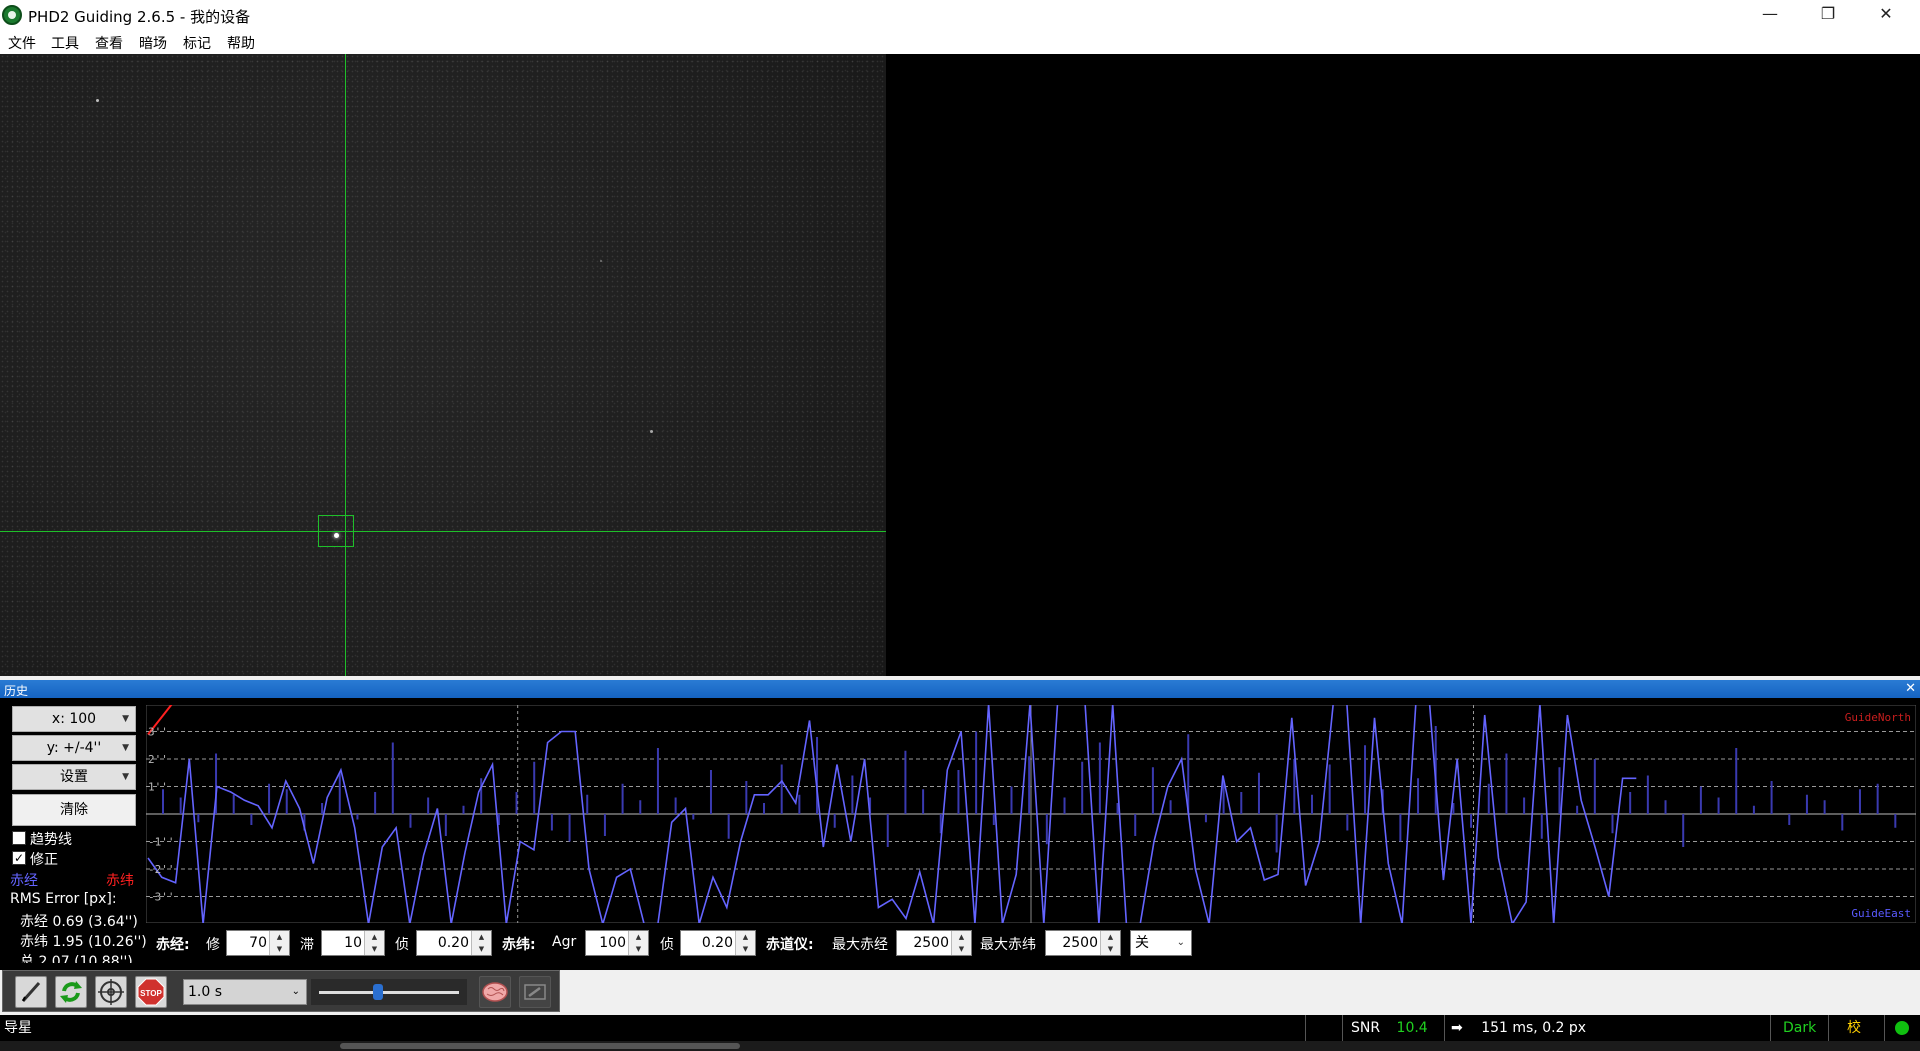  What do you see at coordinates (454, 943) in the screenshot?
I see `ra-min-move-spinner: 0.20 ▲ ▼` at bounding box center [454, 943].